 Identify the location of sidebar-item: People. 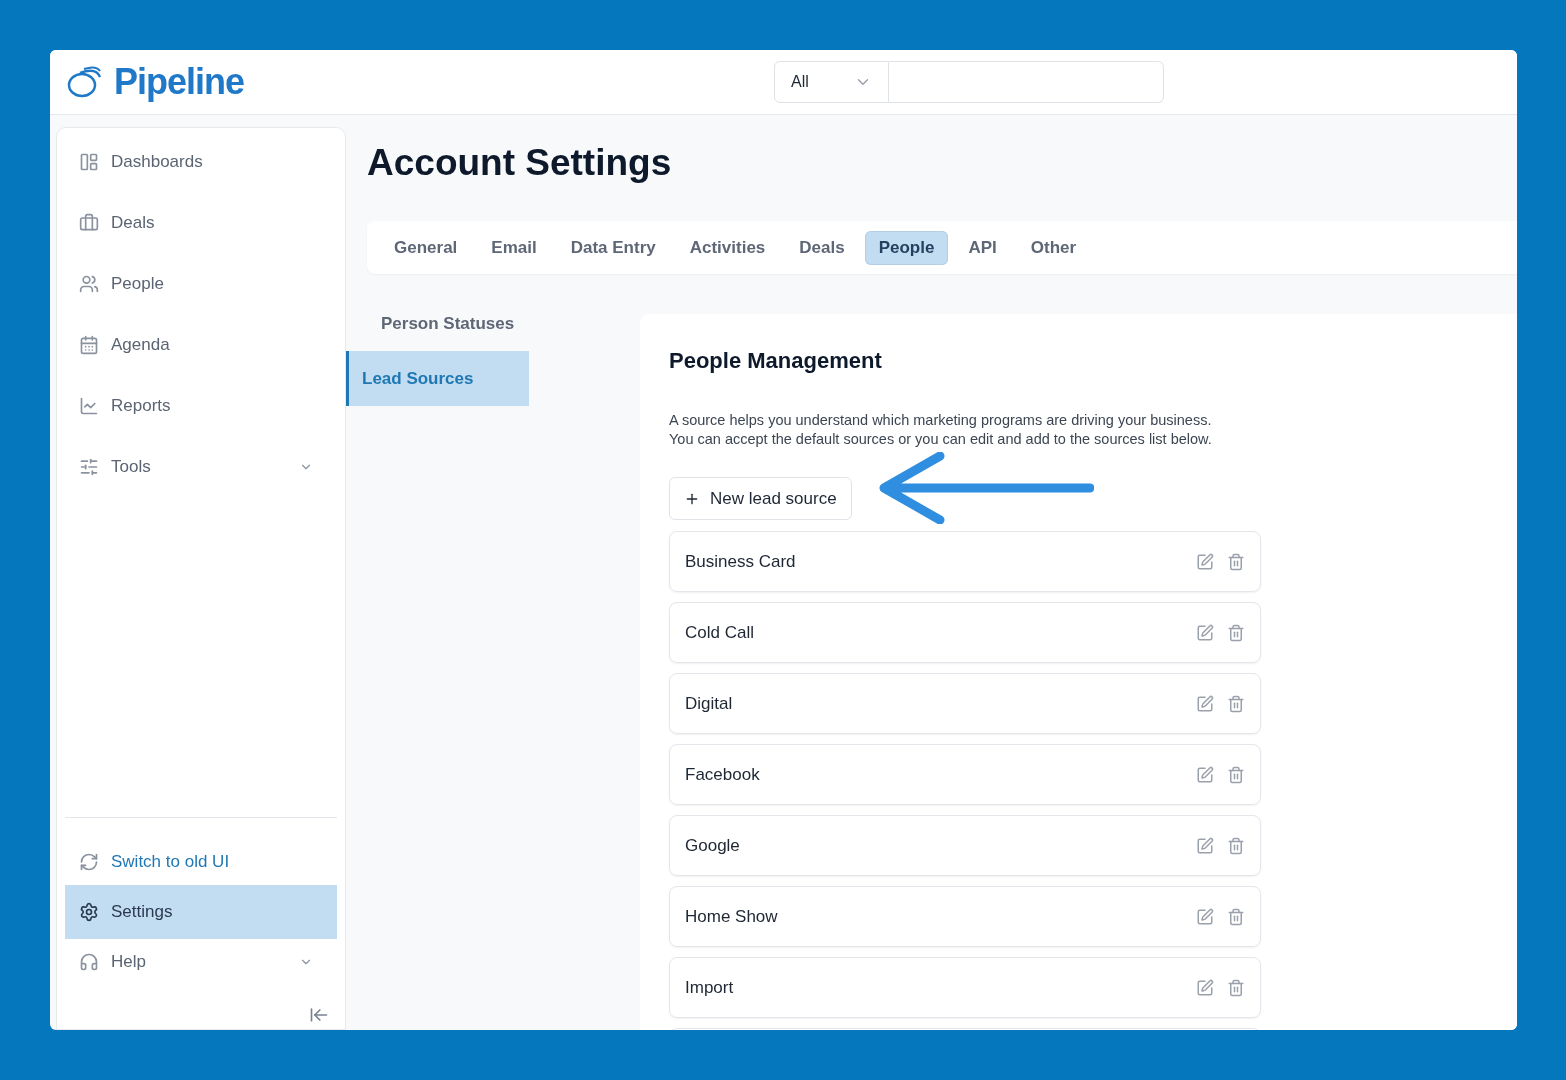
(201, 284).